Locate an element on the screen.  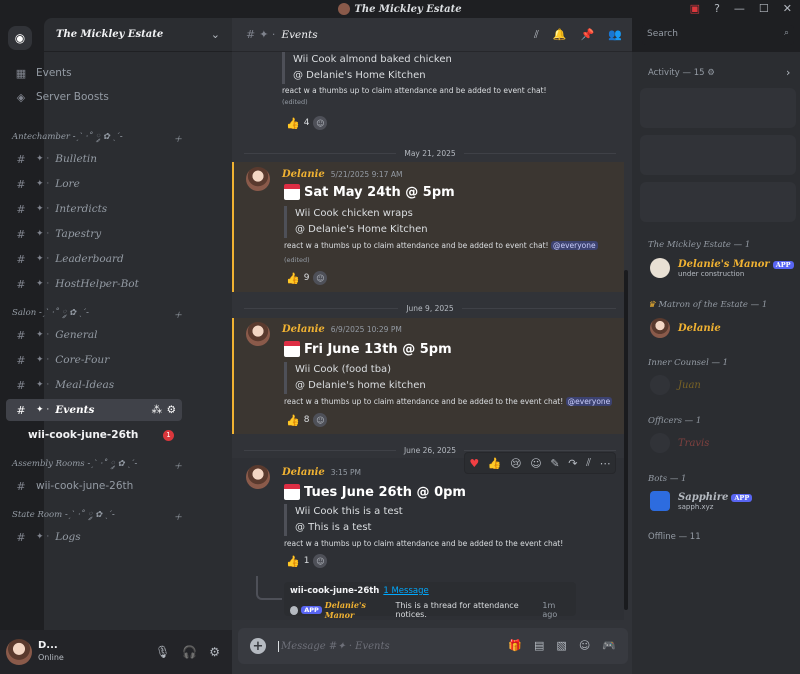
minimize-icon: — is located at coordinates (739, 8).